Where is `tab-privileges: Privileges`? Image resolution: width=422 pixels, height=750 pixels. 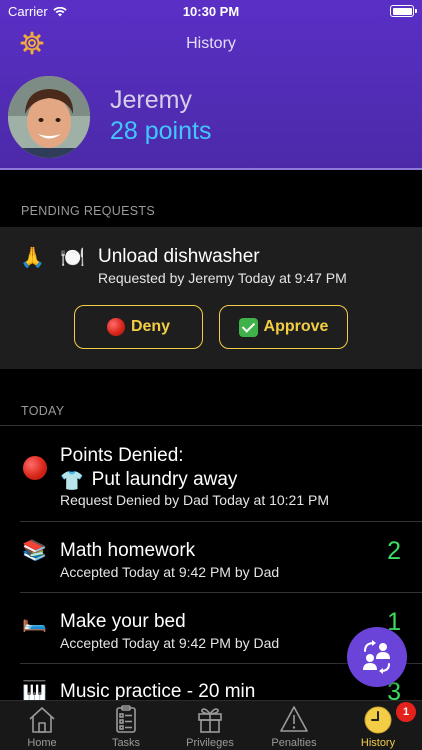
tab-privileges: Privileges is located at coordinates (210, 725).